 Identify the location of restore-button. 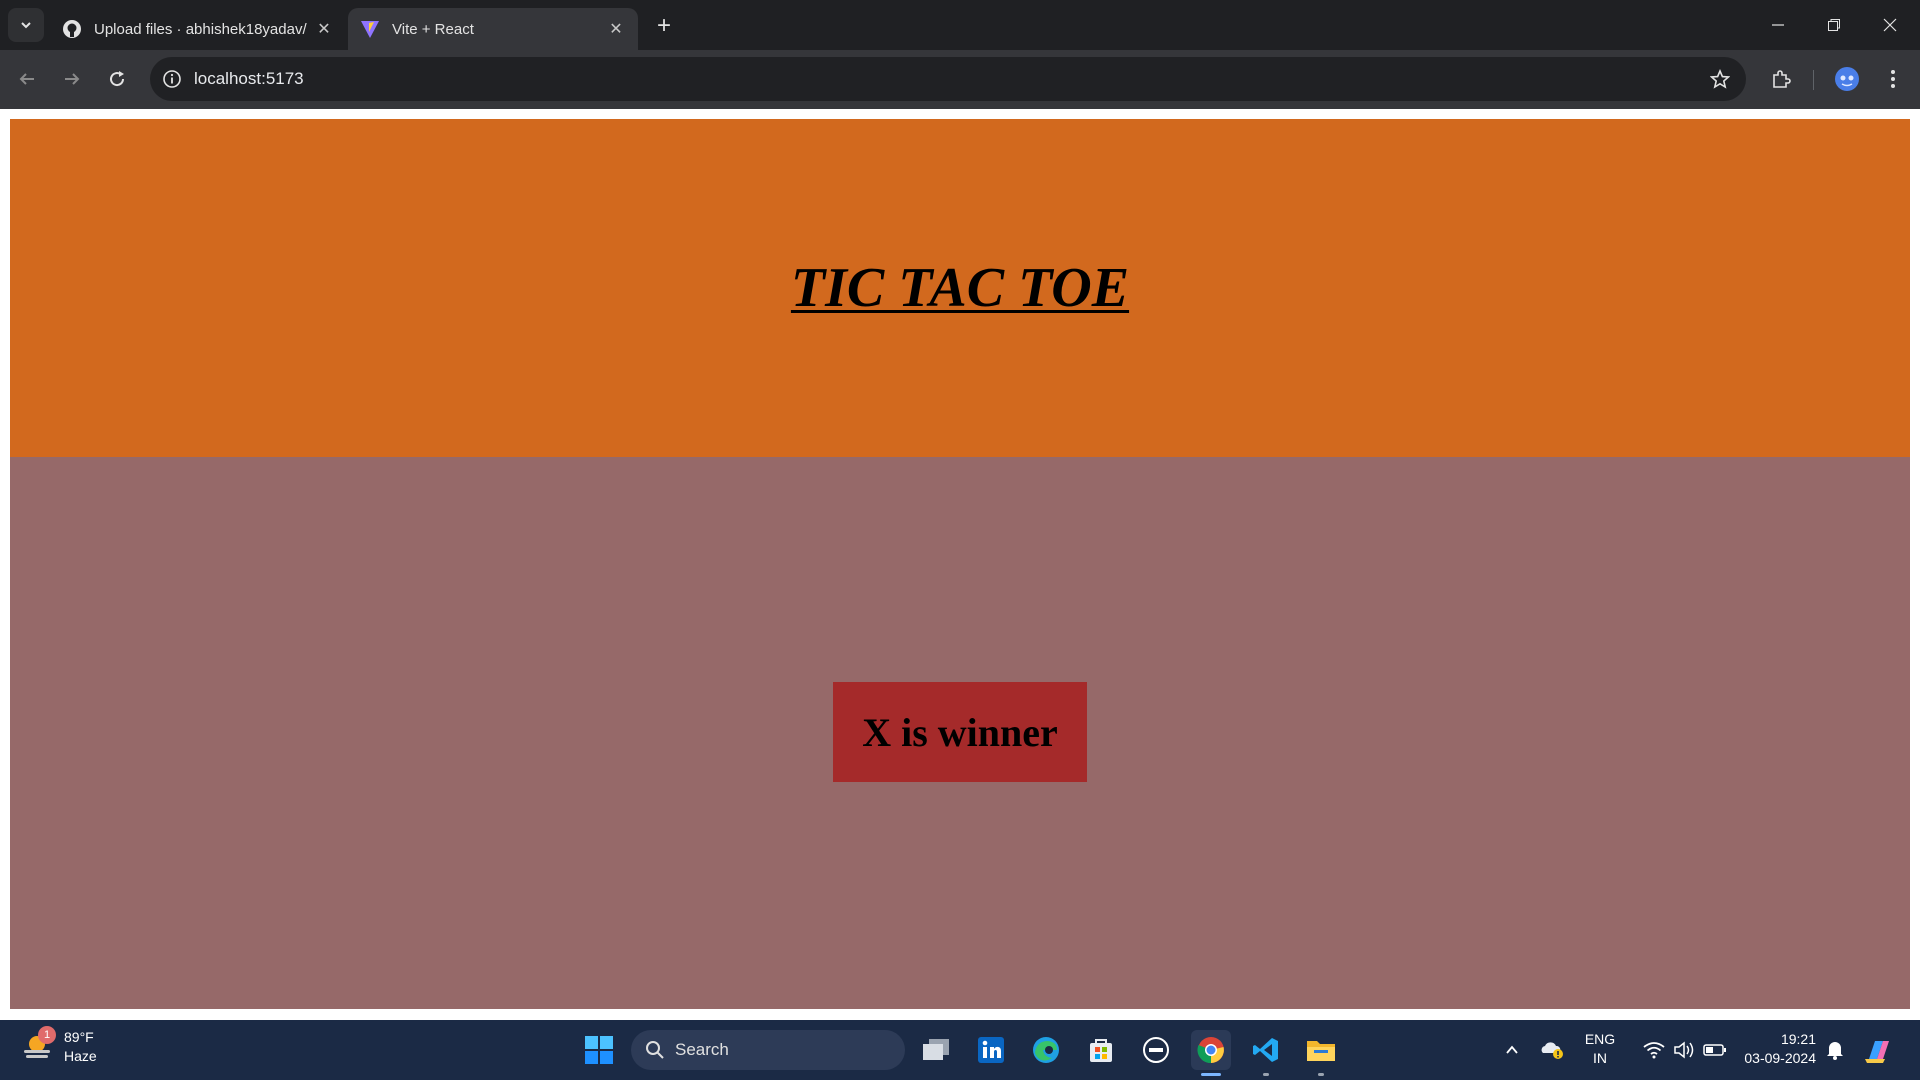
(1834, 25).